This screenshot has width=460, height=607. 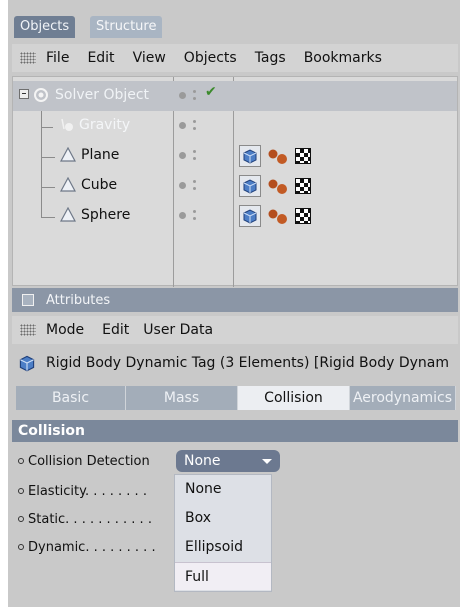 I want to click on tab-collision: Collision, so click(x=294, y=398).